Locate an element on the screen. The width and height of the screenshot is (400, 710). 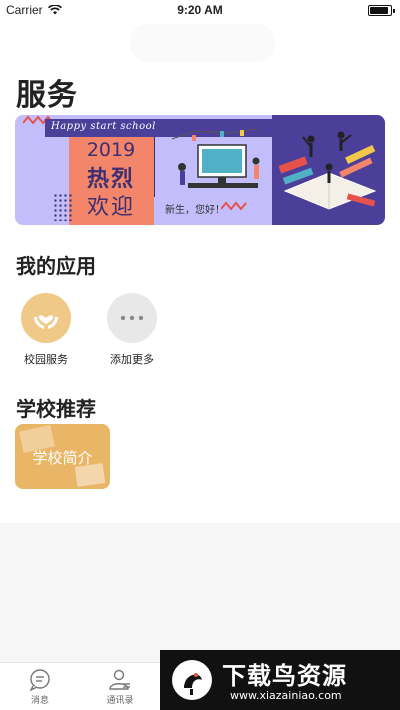
computer-illustration-icon is located at coordinates (215, 158).